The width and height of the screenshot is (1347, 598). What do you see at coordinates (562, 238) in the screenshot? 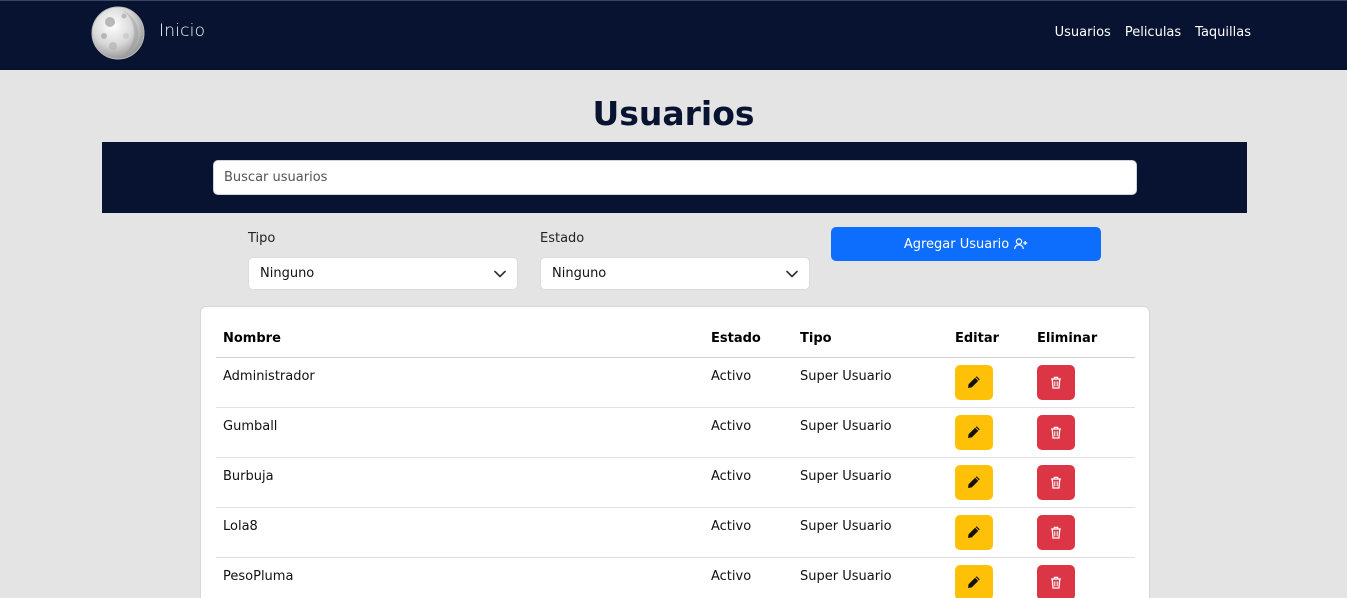
I see `estado-filter-label: Estado` at bounding box center [562, 238].